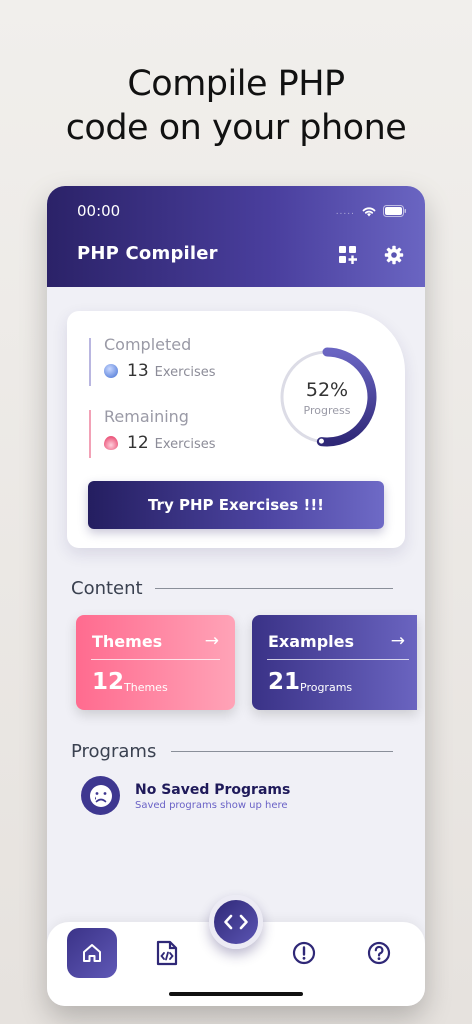 The image size is (472, 1024). I want to click on empty-state-subtitle: Saved programs show up here, so click(211, 805).